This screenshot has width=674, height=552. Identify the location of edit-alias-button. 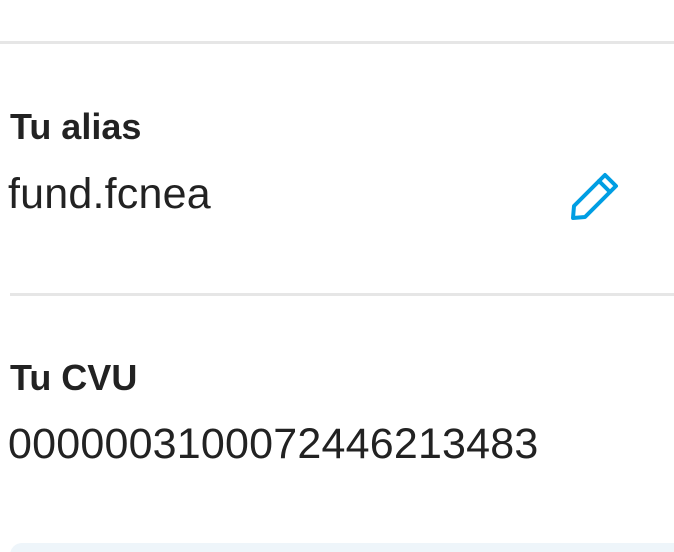
(595, 196).